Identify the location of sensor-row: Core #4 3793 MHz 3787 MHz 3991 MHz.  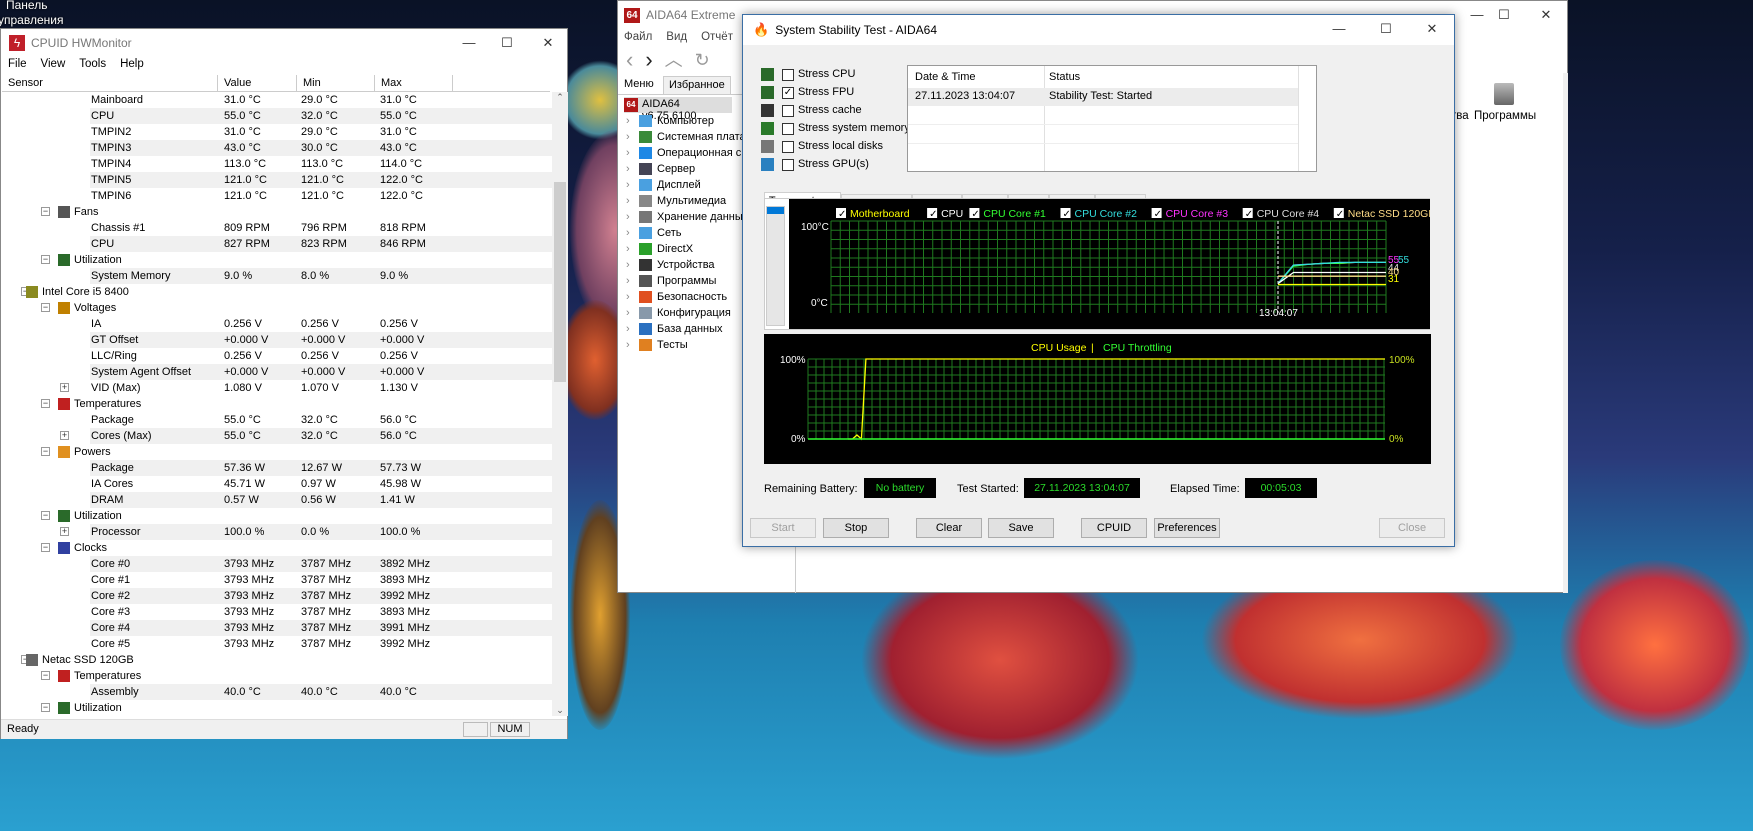
(277, 628).